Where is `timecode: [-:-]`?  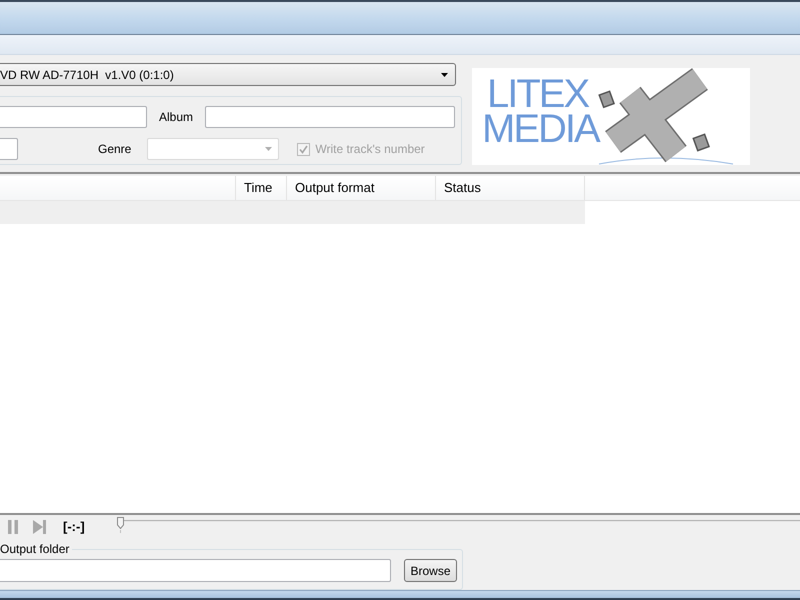
timecode: [-:-] is located at coordinates (74, 526).